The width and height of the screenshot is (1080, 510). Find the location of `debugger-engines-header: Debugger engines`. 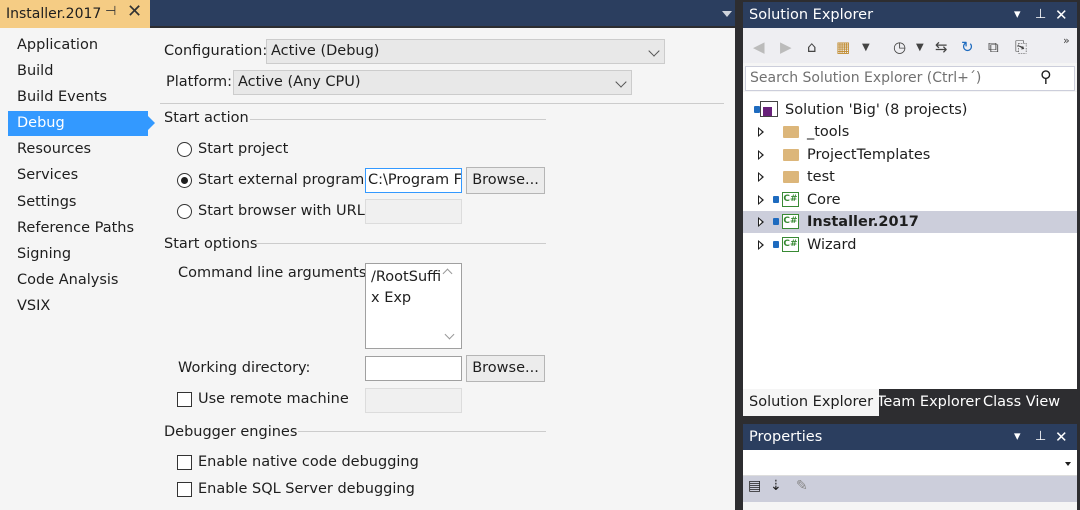

debugger-engines-header: Debugger engines is located at coordinates (231, 432).